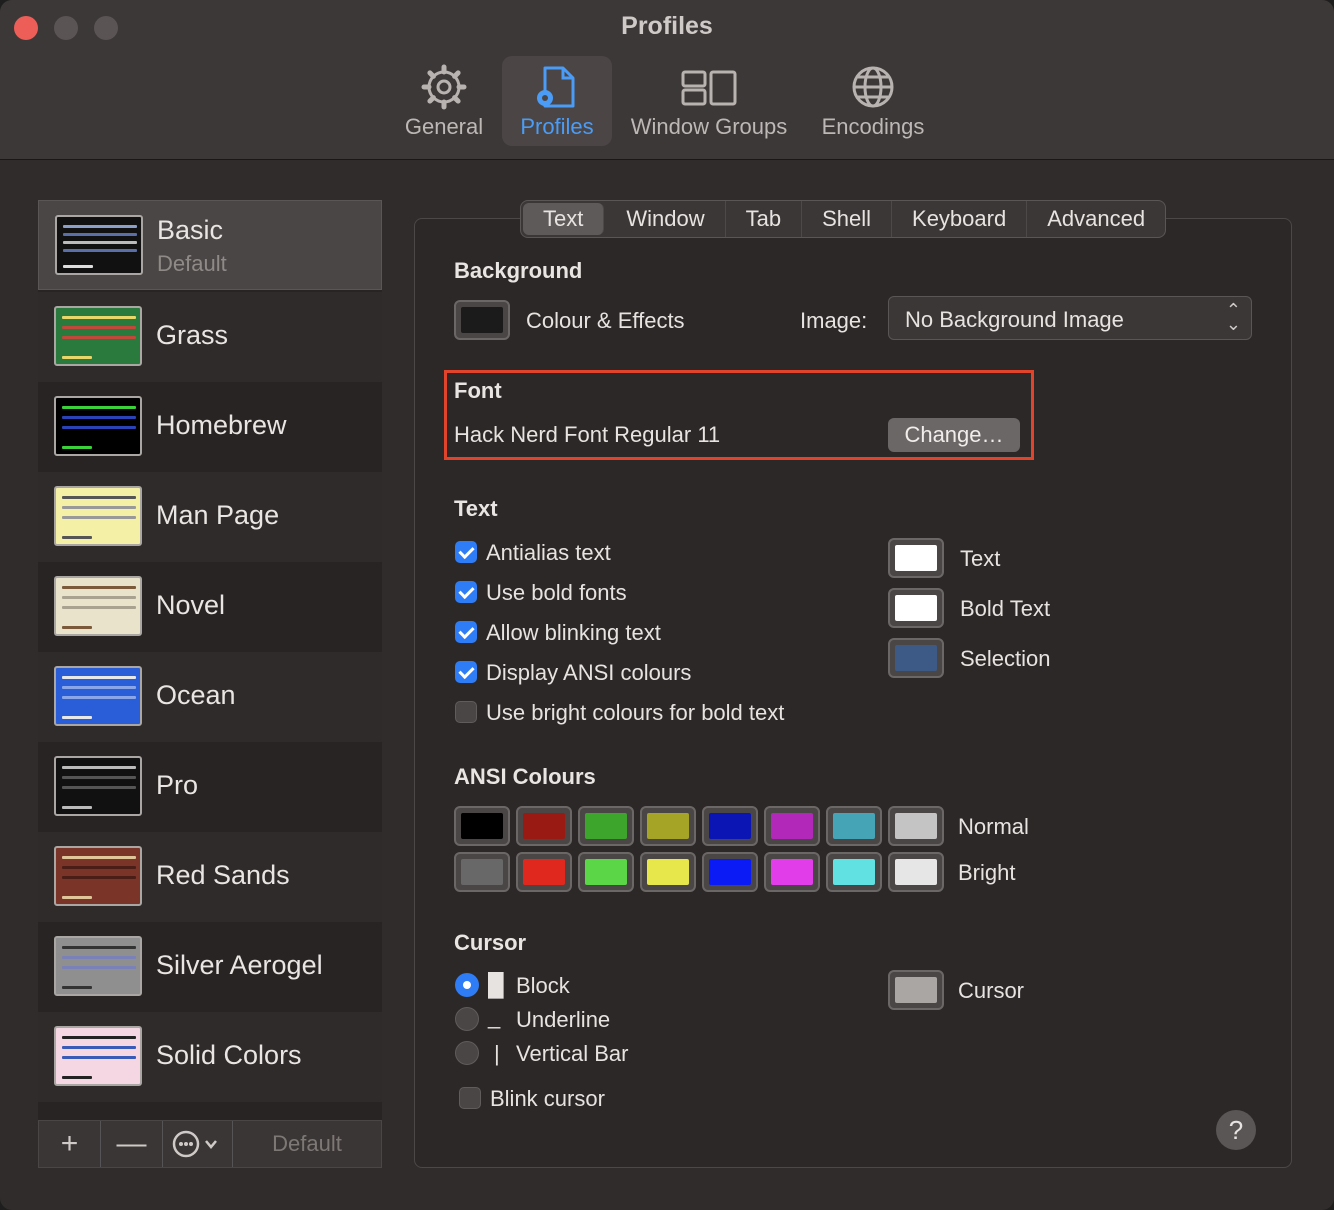  I want to click on background-image-select: No Background Image ⌃ ⌄, so click(1070, 318).